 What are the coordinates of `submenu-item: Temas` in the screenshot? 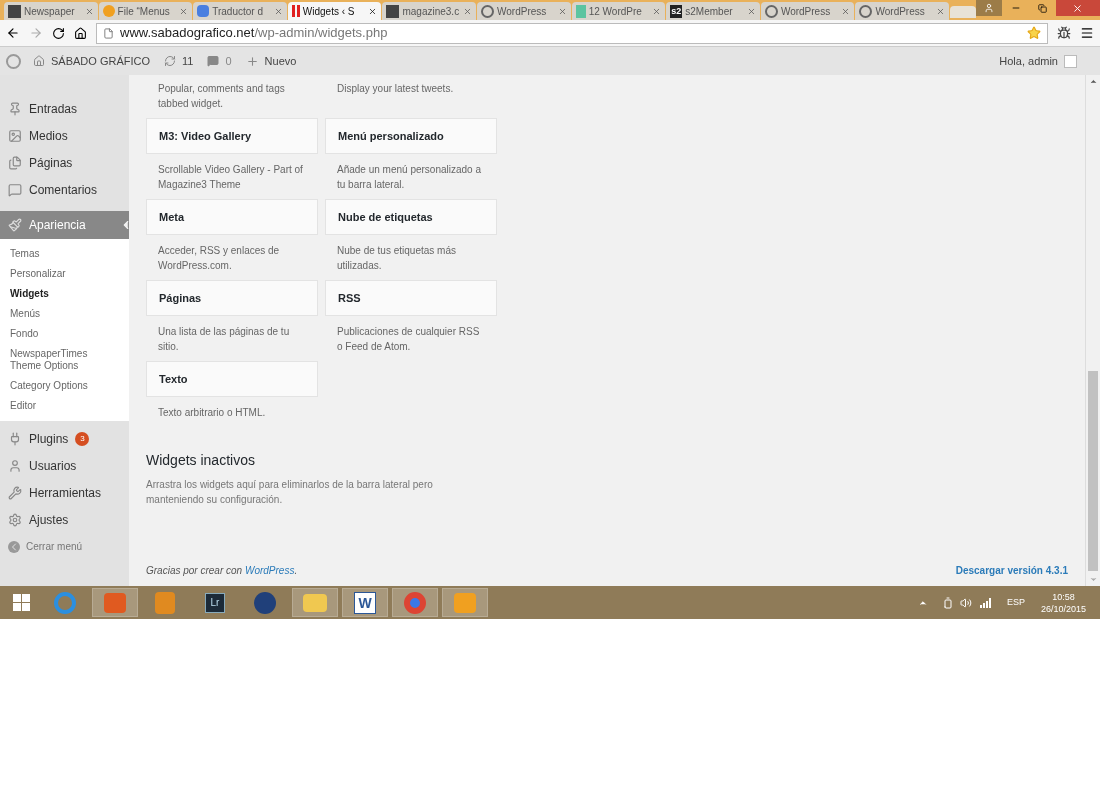 It's located at (64, 254).